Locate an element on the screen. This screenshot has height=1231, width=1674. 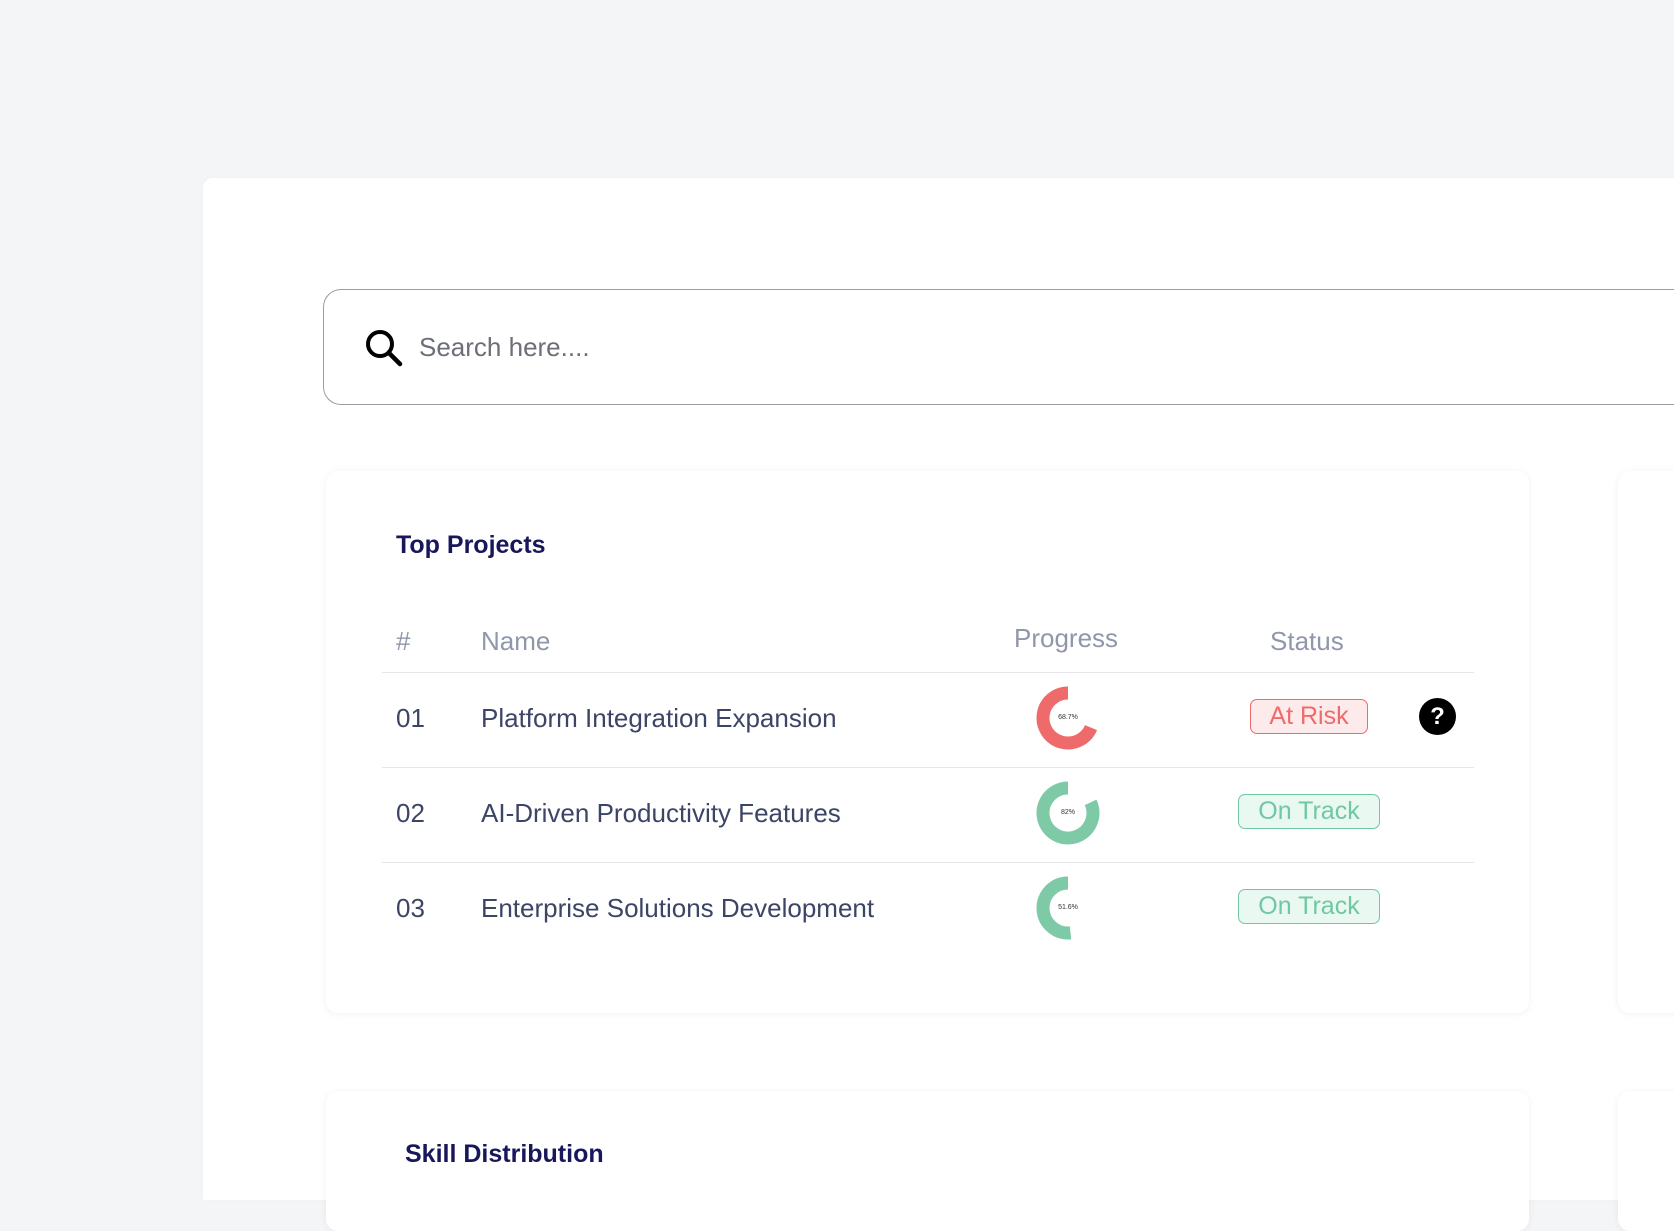
row-number: 01 is located at coordinates (410, 718).